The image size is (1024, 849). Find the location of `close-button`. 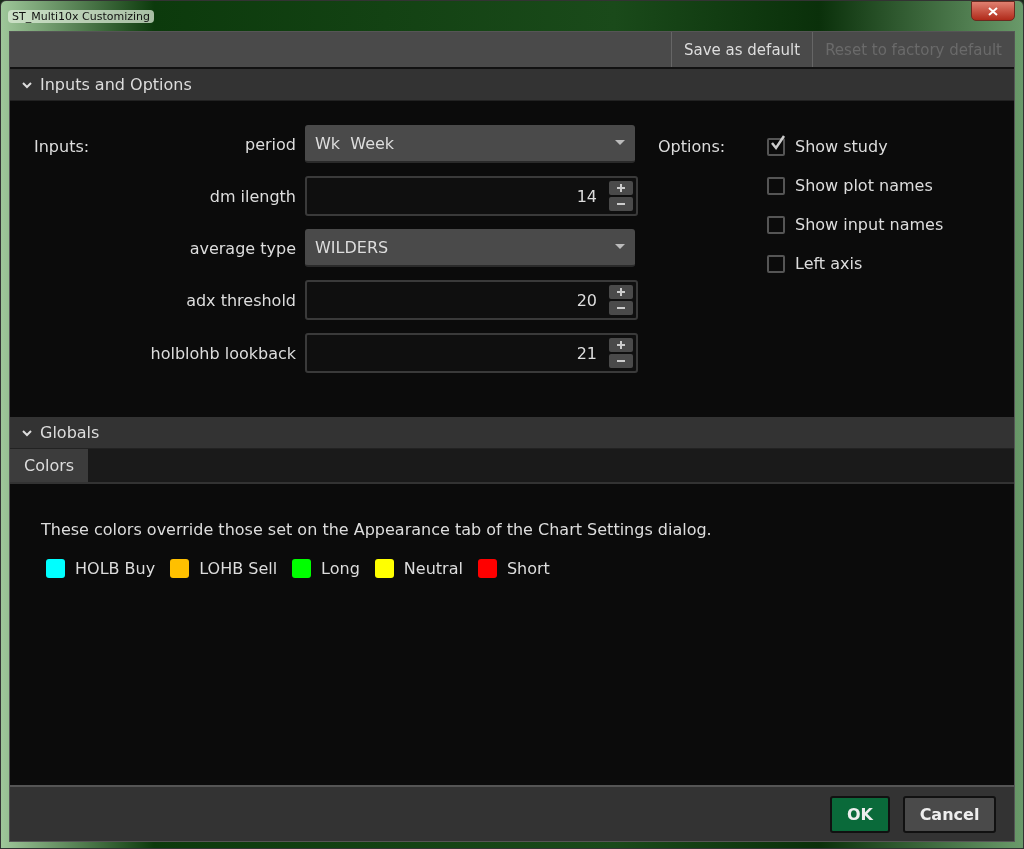

close-button is located at coordinates (993, 11).